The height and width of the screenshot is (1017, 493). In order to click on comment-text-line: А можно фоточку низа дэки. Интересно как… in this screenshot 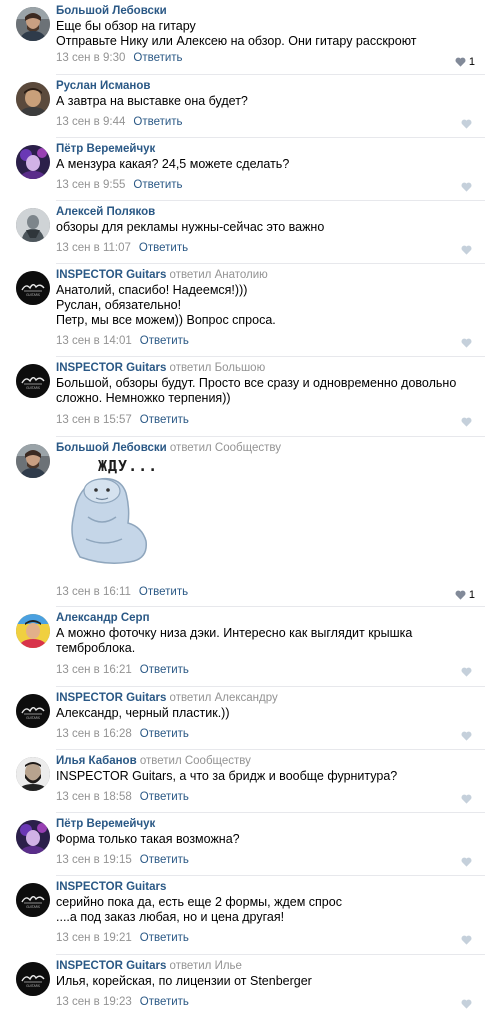, I will do `click(234, 633)`.